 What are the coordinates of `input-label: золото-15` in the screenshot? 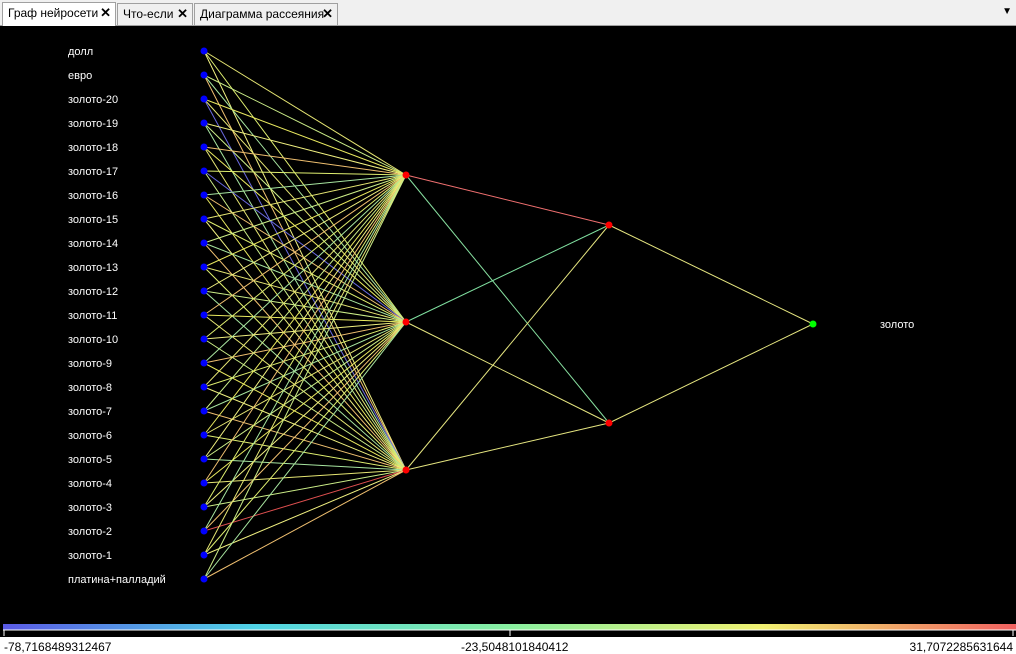 It's located at (93, 220).